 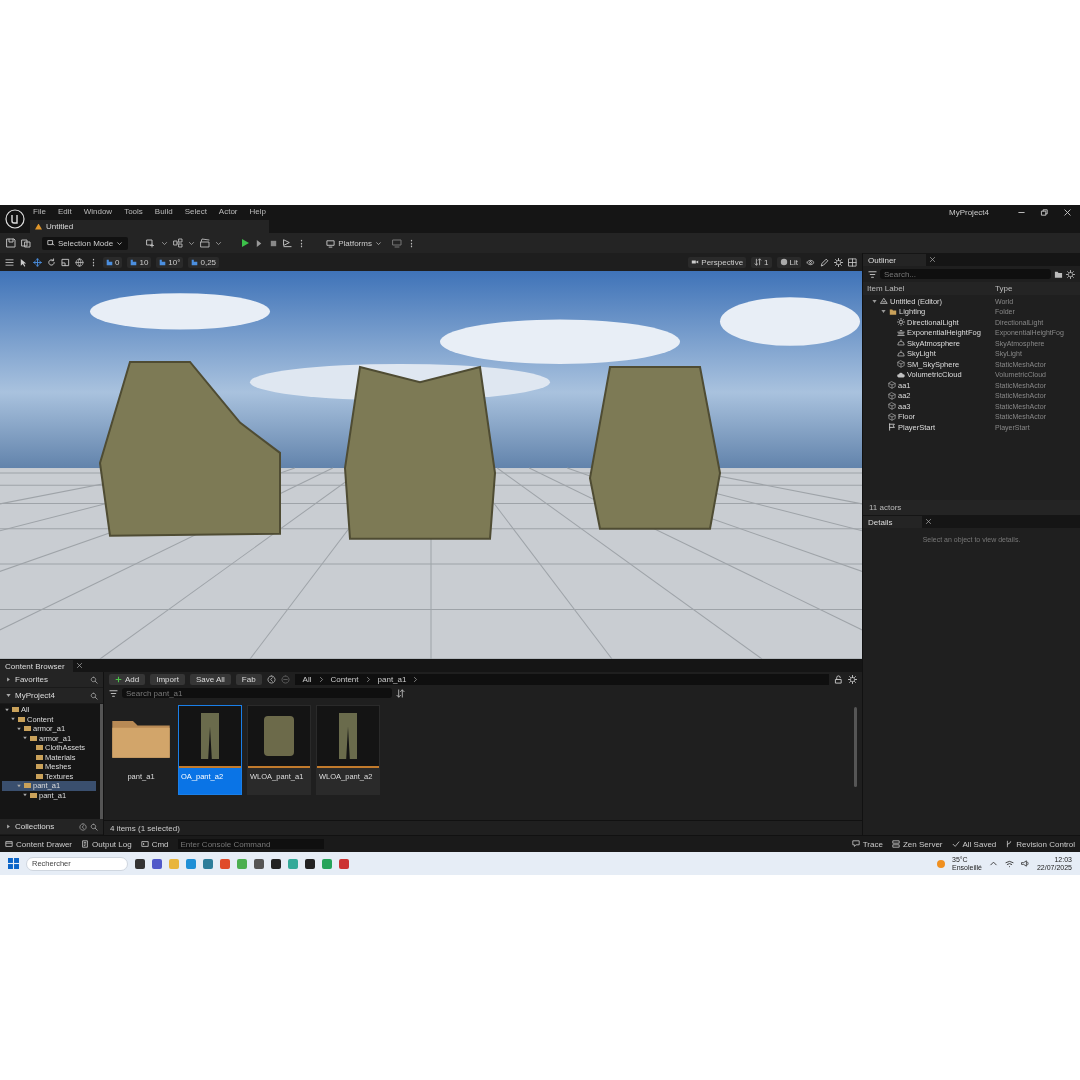 I want to click on menu-item: Window, so click(x=98, y=212).